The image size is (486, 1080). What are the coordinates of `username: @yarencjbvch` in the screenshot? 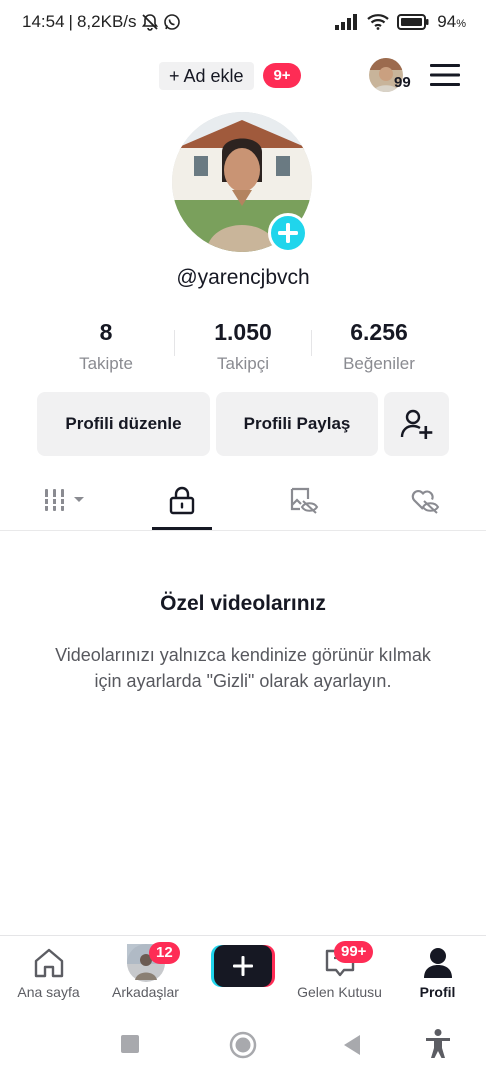 It's located at (243, 277).